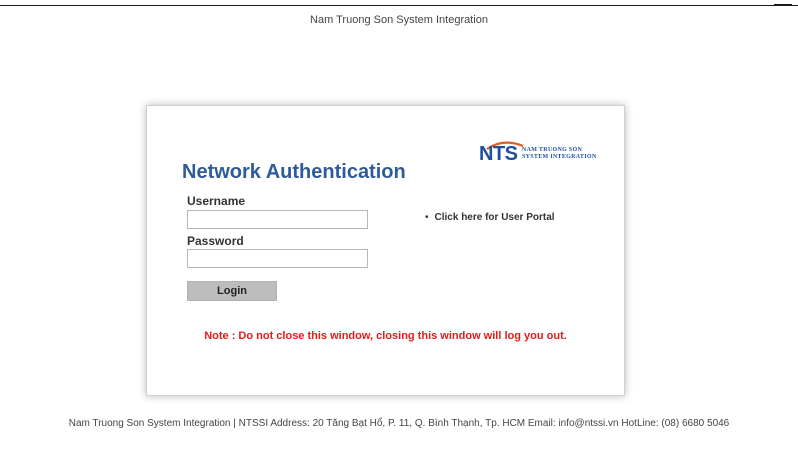 This screenshot has width=798, height=476. I want to click on logo-mark: NTS, so click(498, 154).